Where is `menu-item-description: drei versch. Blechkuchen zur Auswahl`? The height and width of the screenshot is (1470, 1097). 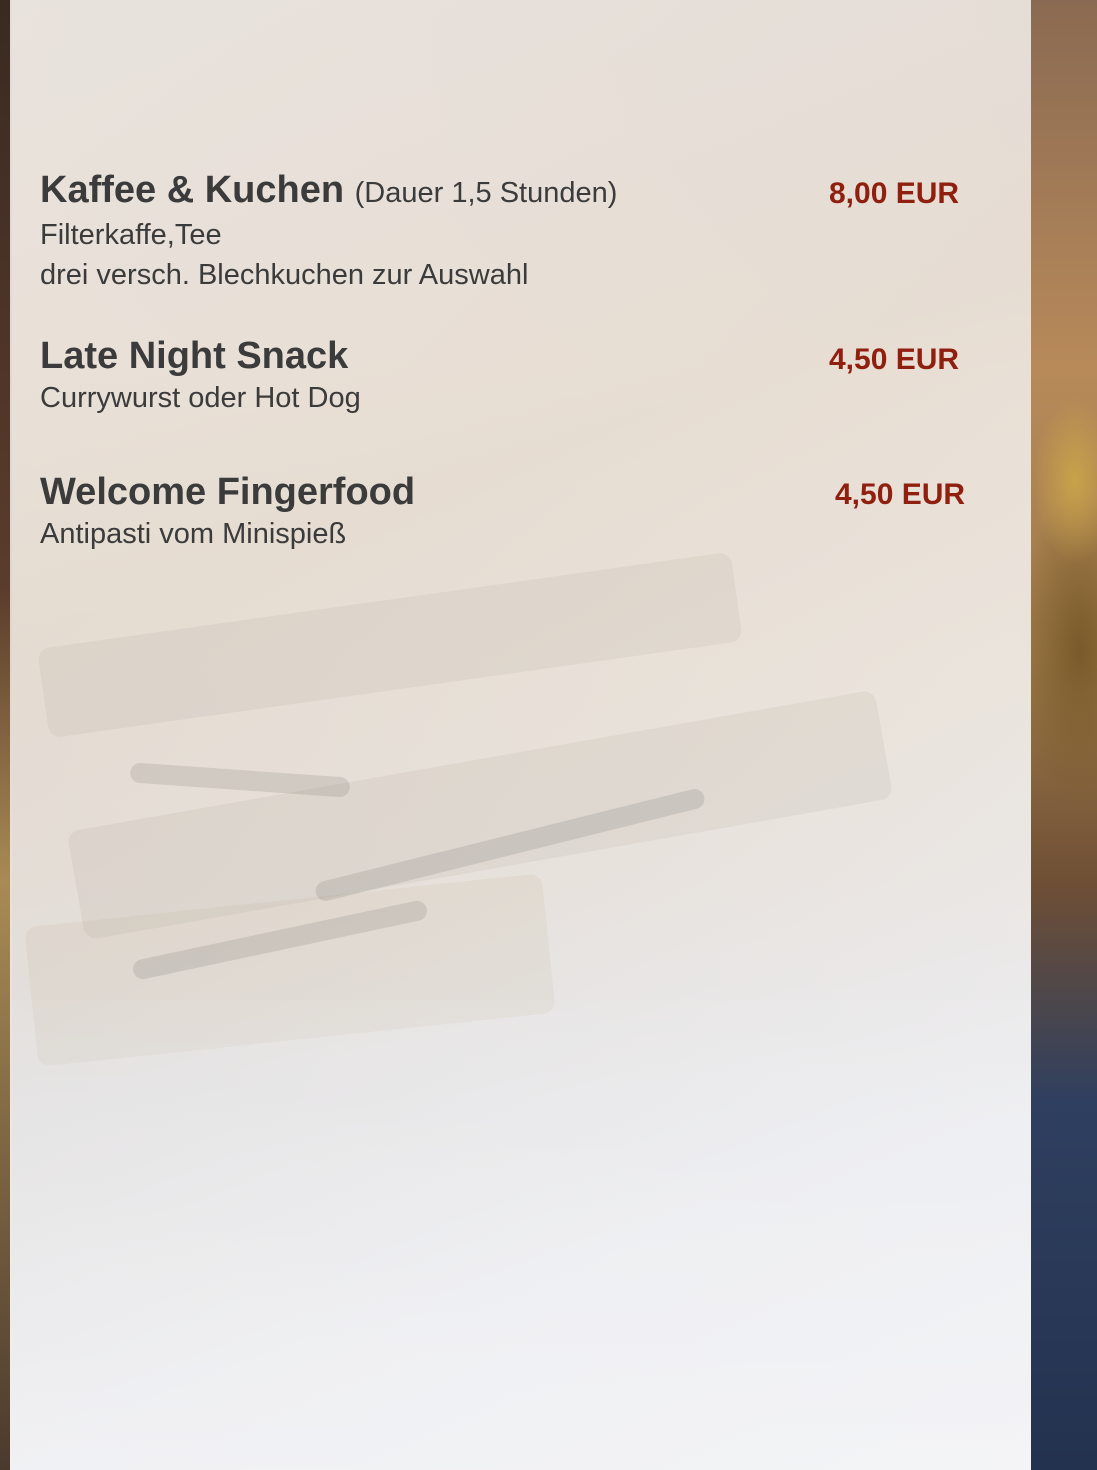 menu-item-description: drei versch. Blechkuchen zur Auswahl is located at coordinates (284, 275).